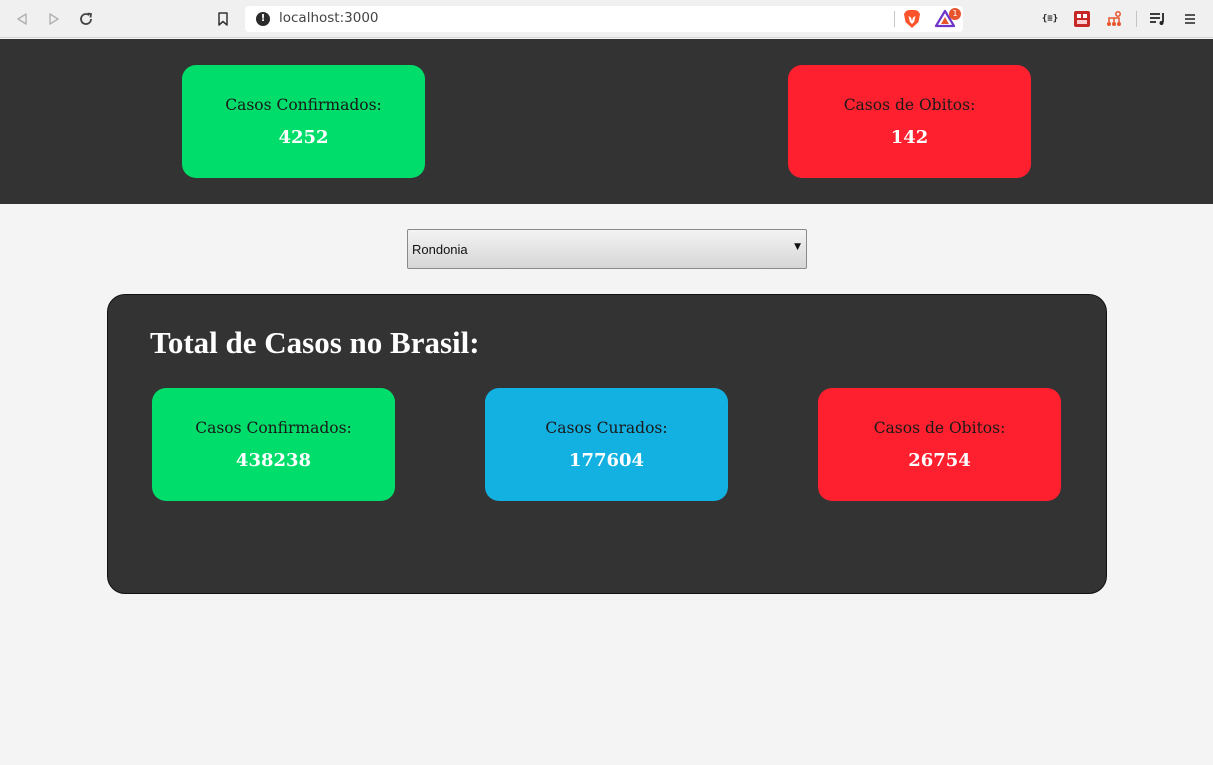  I want to click on bookmark-icon, so click(223, 19).